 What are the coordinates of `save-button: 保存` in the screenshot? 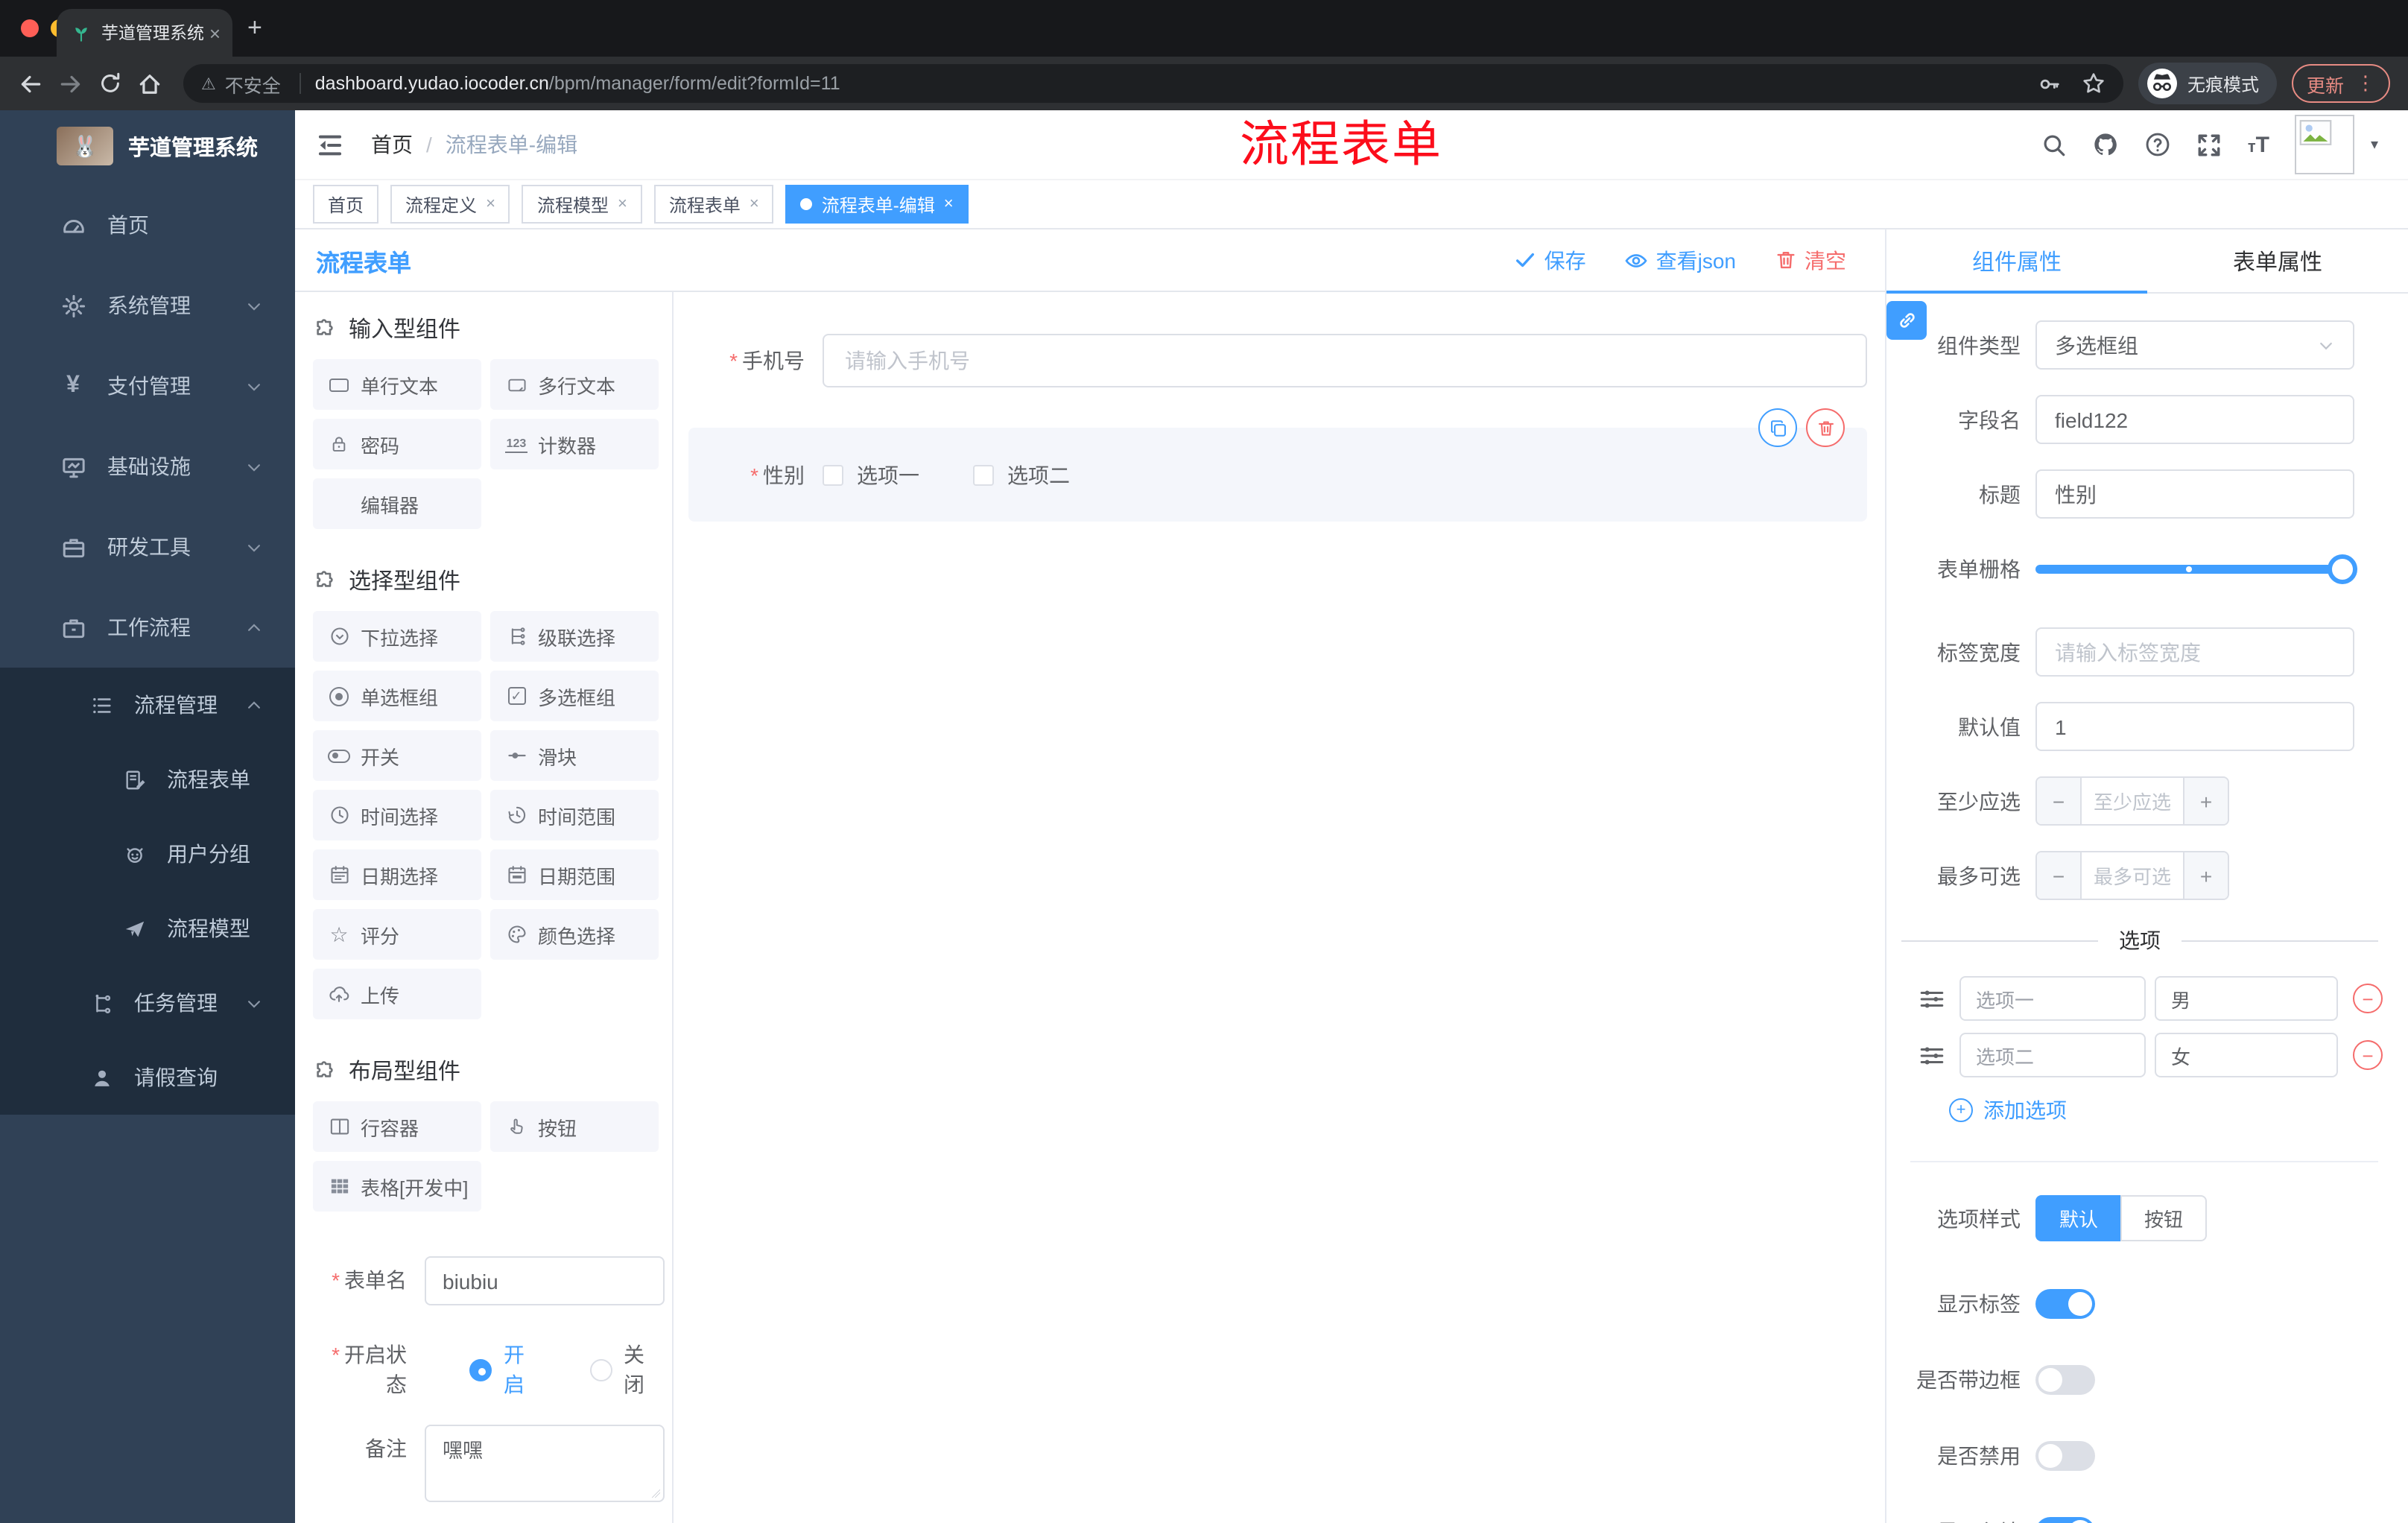 It's located at (1550, 260).